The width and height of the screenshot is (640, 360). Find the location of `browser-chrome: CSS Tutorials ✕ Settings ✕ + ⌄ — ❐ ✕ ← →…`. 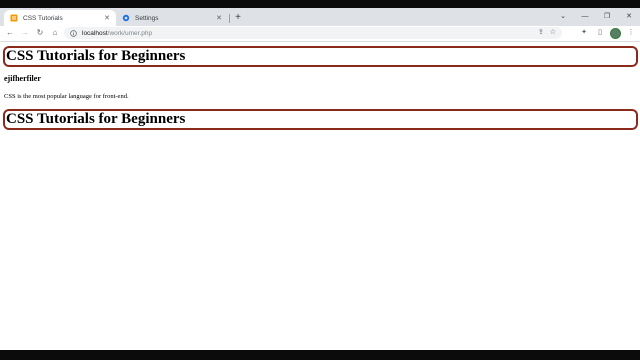

browser-chrome: CSS Tutorials ✕ Settings ✕ + ⌄ — ❐ ✕ ← →… is located at coordinates (320, 25).